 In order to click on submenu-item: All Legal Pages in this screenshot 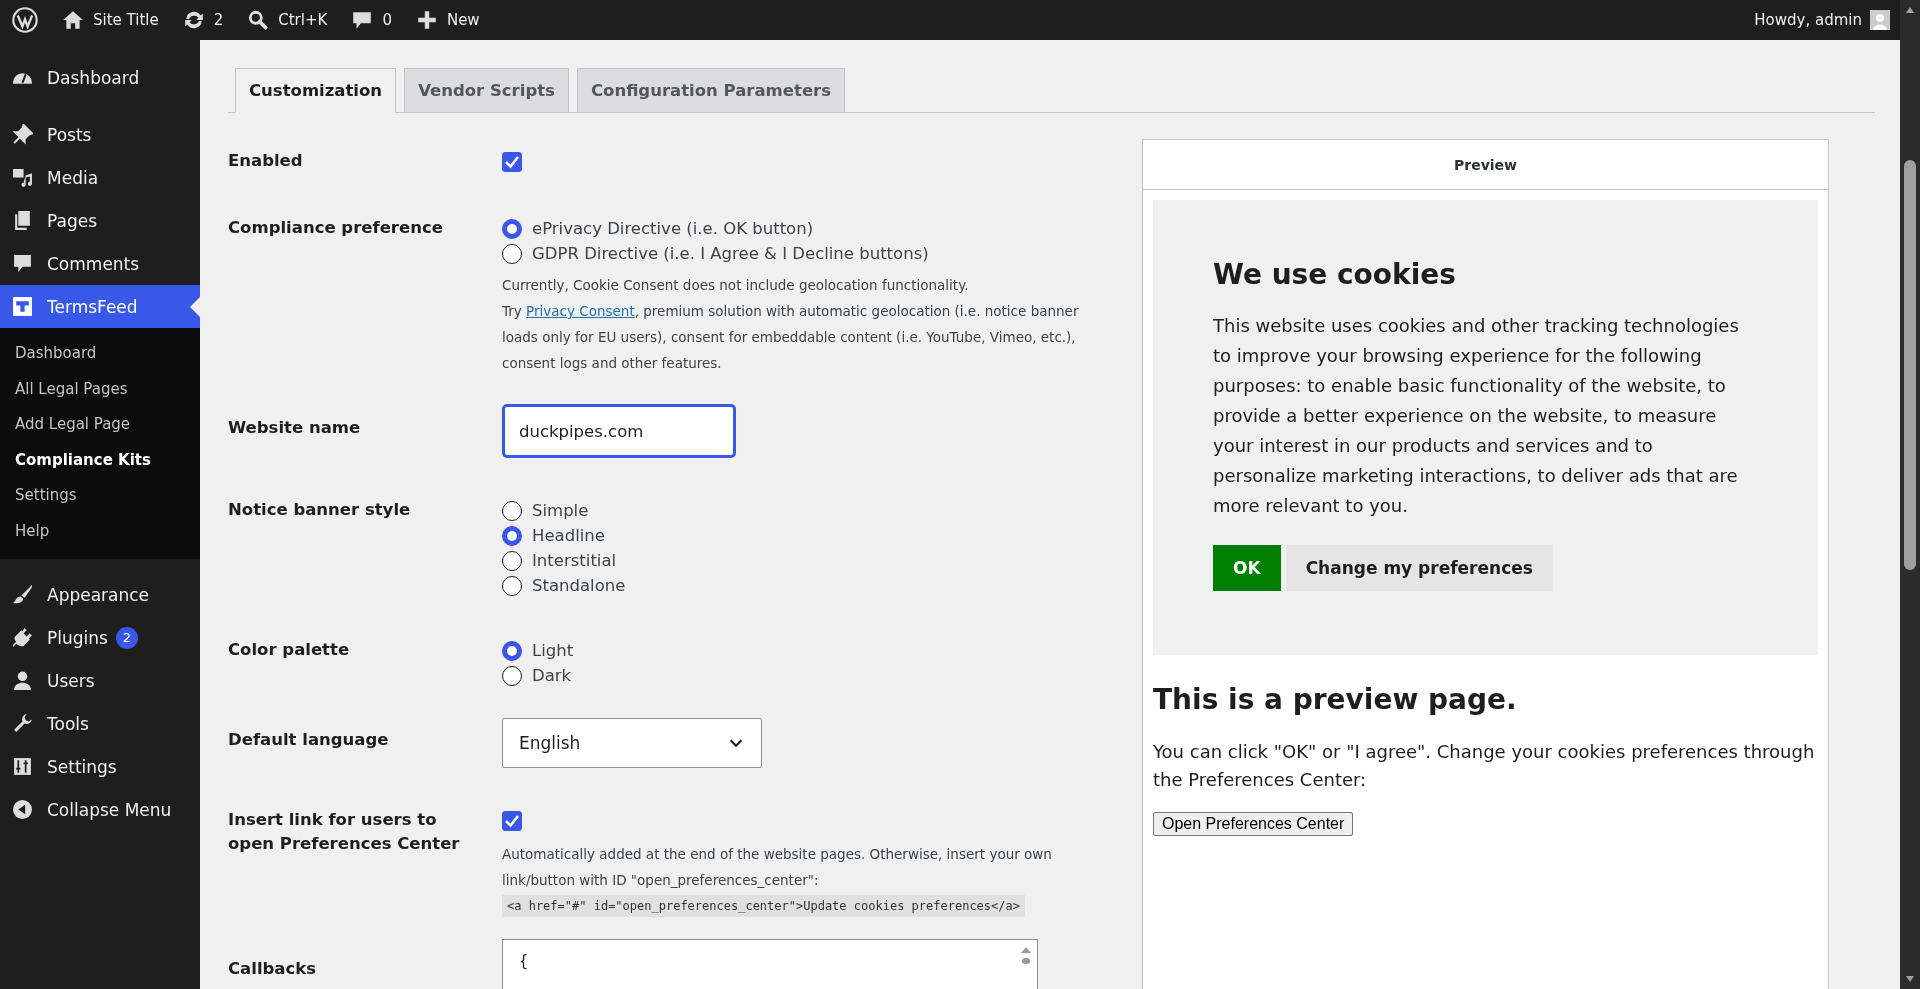, I will do `click(100, 389)`.